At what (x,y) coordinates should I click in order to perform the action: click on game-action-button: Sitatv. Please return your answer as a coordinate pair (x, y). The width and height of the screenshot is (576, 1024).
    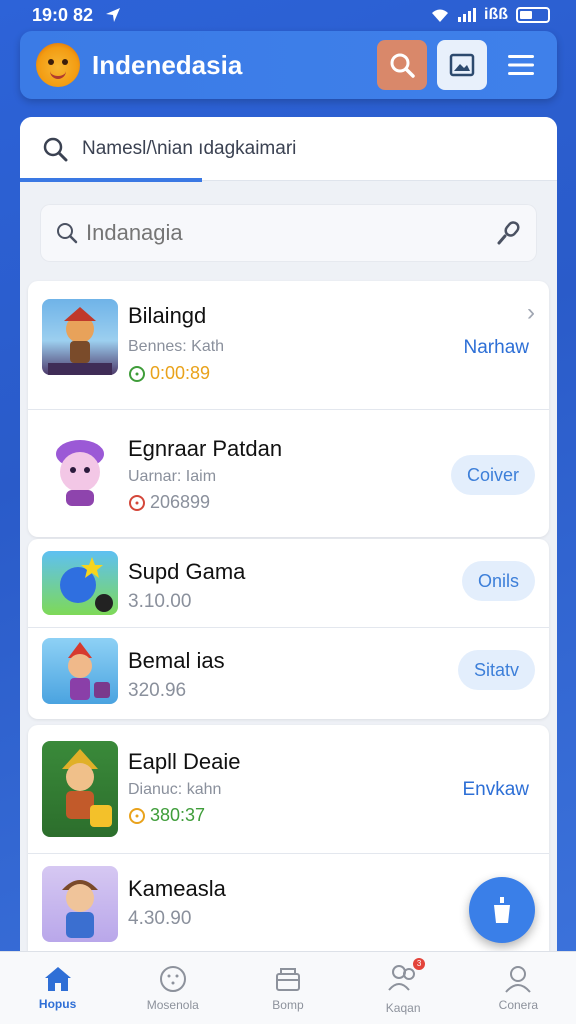
    Looking at the image, I should click on (496, 670).